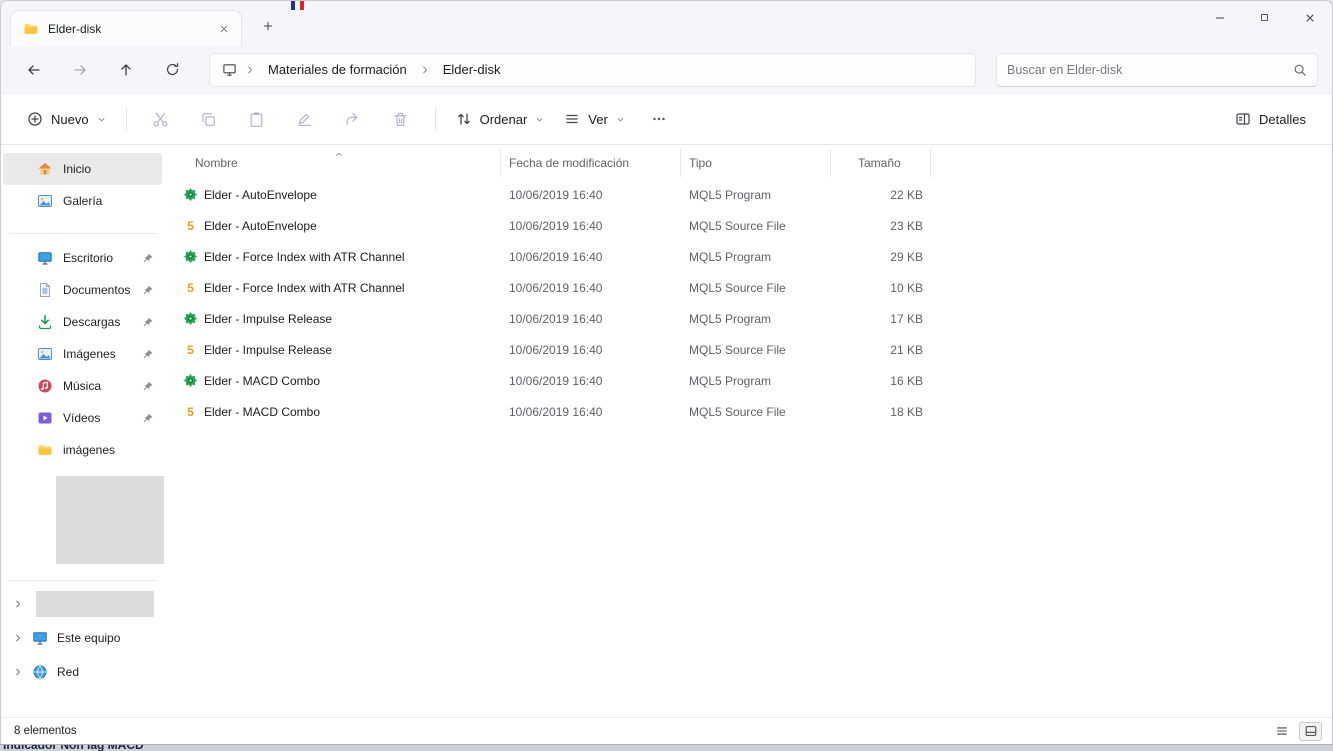 This screenshot has width=1333, height=751. Describe the element at coordinates (260, 194) in the screenshot. I see `file-name: Elder - AutoEnvelope` at that location.